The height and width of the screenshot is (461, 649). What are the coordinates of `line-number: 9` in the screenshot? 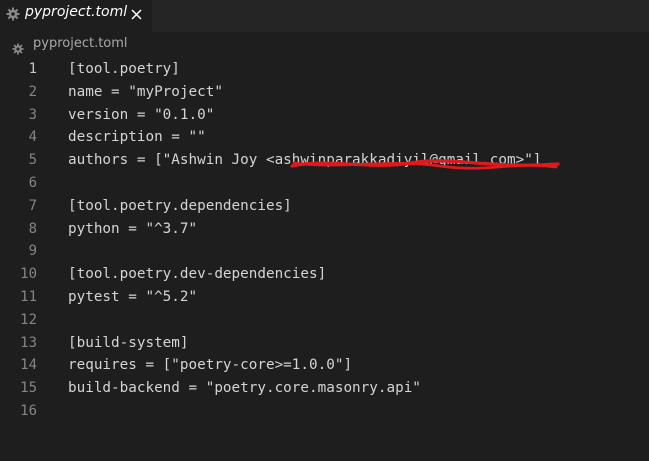 It's located at (32, 251).